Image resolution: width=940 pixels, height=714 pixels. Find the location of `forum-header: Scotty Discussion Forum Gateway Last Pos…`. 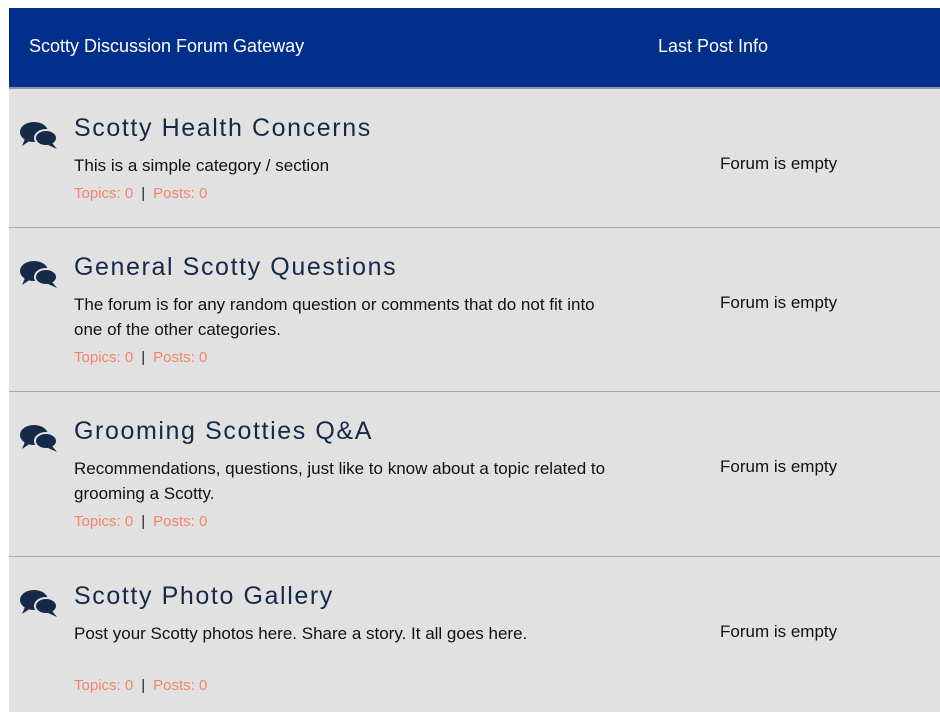

forum-header: Scotty Discussion Forum Gateway Last Pos… is located at coordinates (474, 48).